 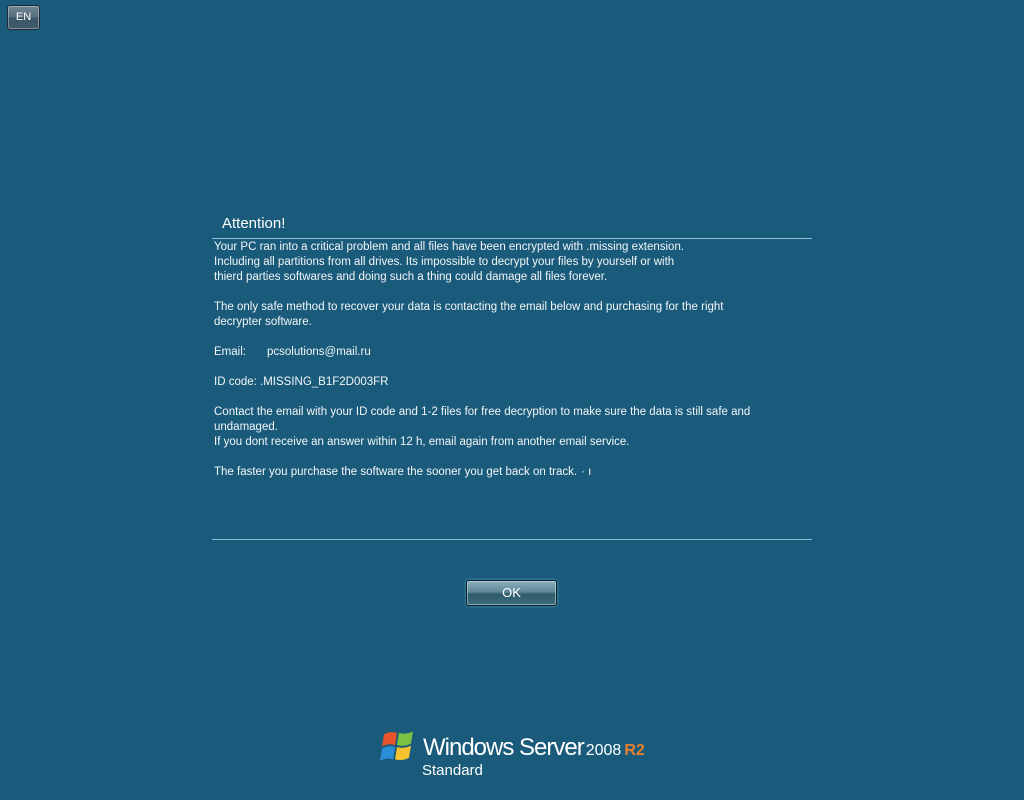 What do you see at coordinates (23, 17) in the screenshot?
I see `language-button: EN` at bounding box center [23, 17].